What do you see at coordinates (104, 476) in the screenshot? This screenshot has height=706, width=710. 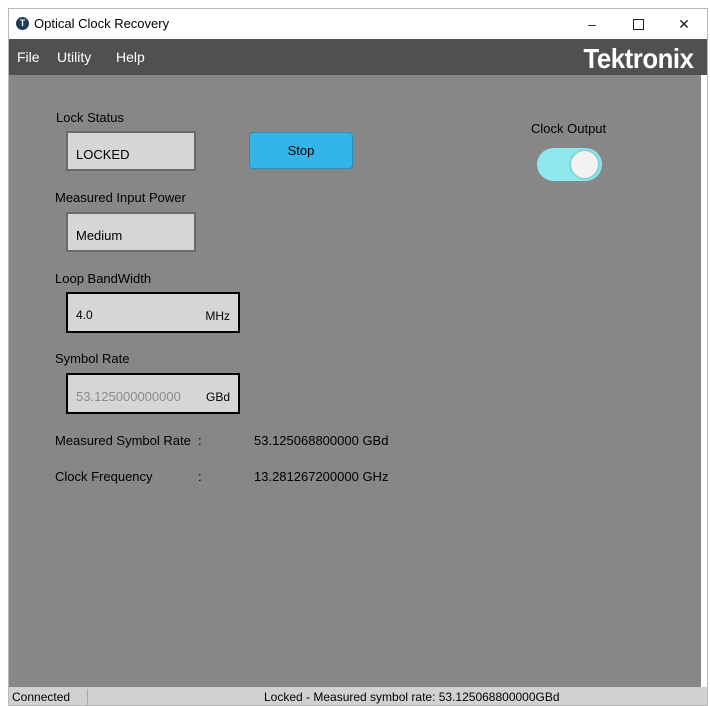 I see `clock-frequency-label: Clock Frequency` at bounding box center [104, 476].